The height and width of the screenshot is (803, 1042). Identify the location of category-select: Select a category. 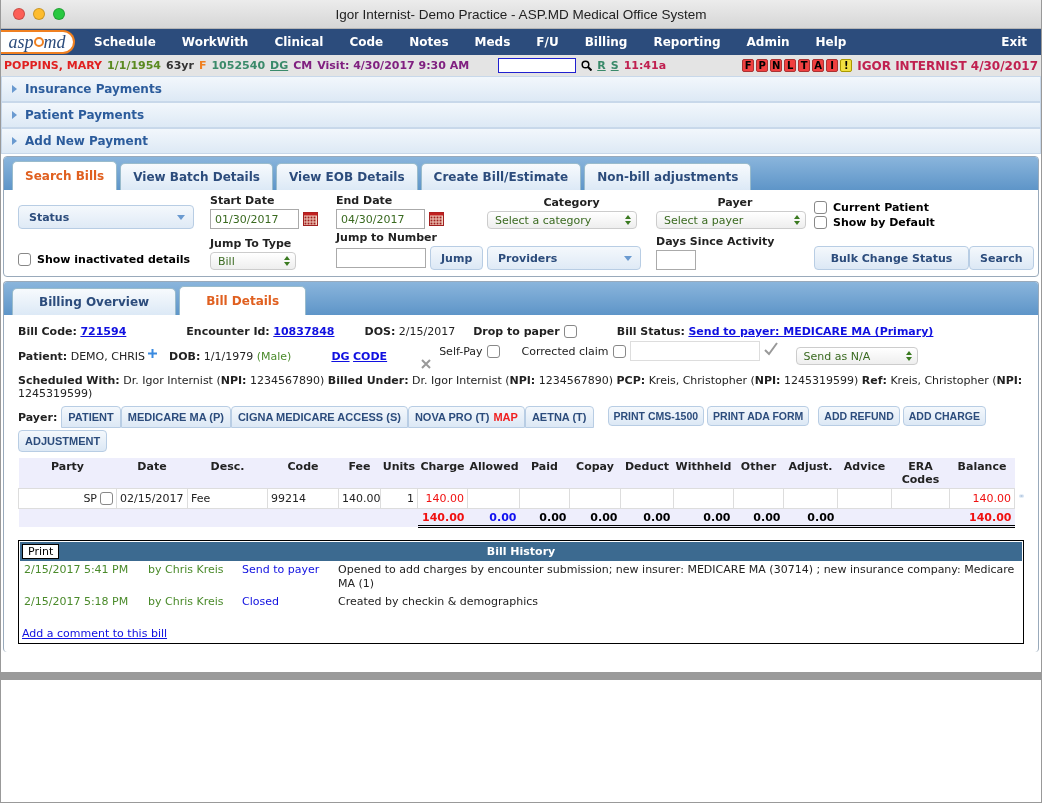
(562, 220).